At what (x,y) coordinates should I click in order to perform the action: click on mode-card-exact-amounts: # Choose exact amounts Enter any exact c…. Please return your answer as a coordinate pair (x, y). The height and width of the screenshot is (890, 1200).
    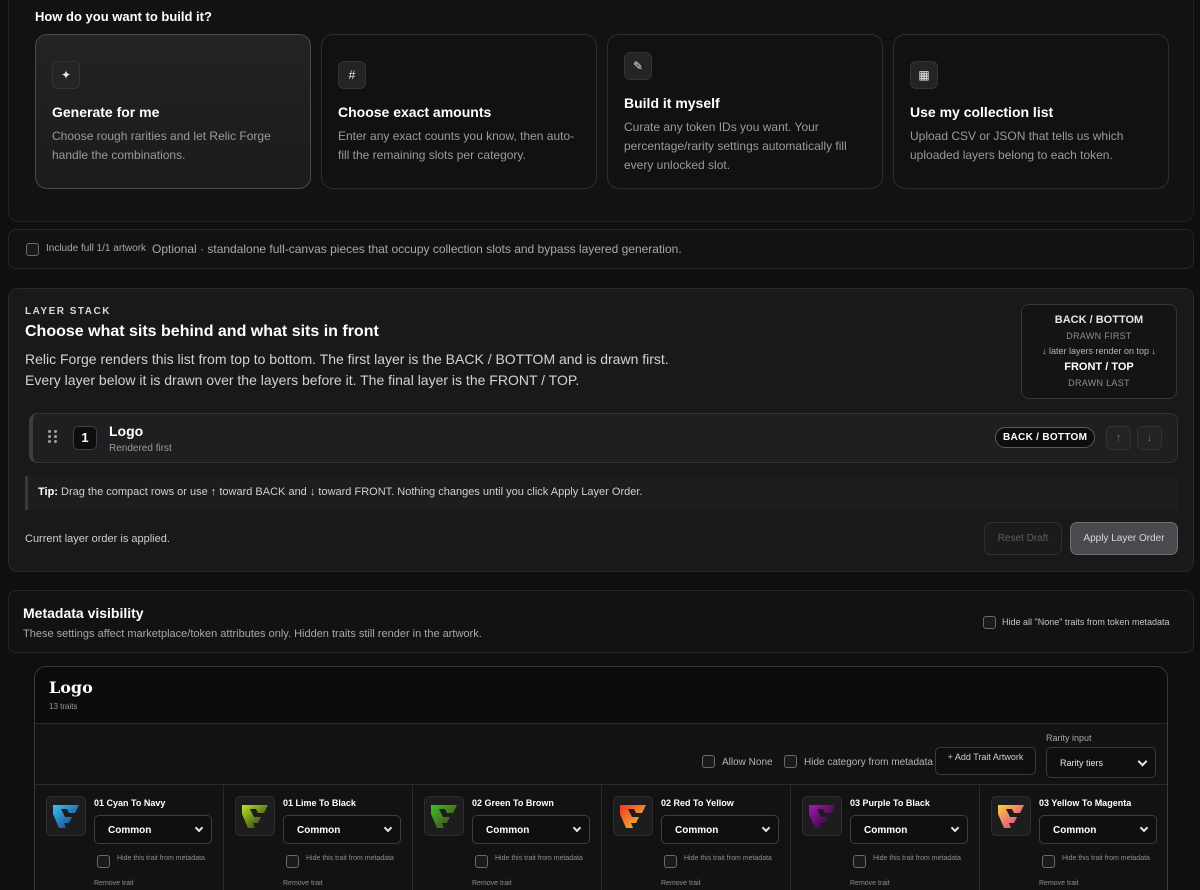
    Looking at the image, I should click on (459, 111).